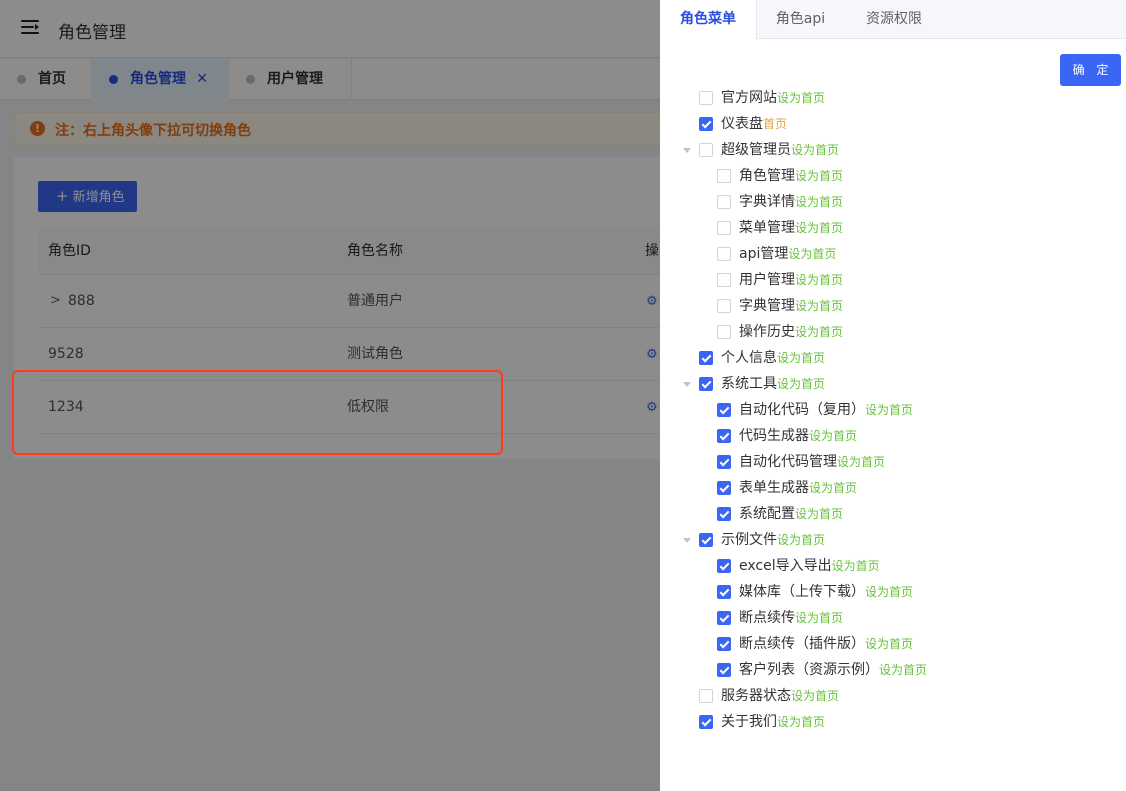  I want to click on tree-node-label: 用户管理设为首页, so click(791, 280).